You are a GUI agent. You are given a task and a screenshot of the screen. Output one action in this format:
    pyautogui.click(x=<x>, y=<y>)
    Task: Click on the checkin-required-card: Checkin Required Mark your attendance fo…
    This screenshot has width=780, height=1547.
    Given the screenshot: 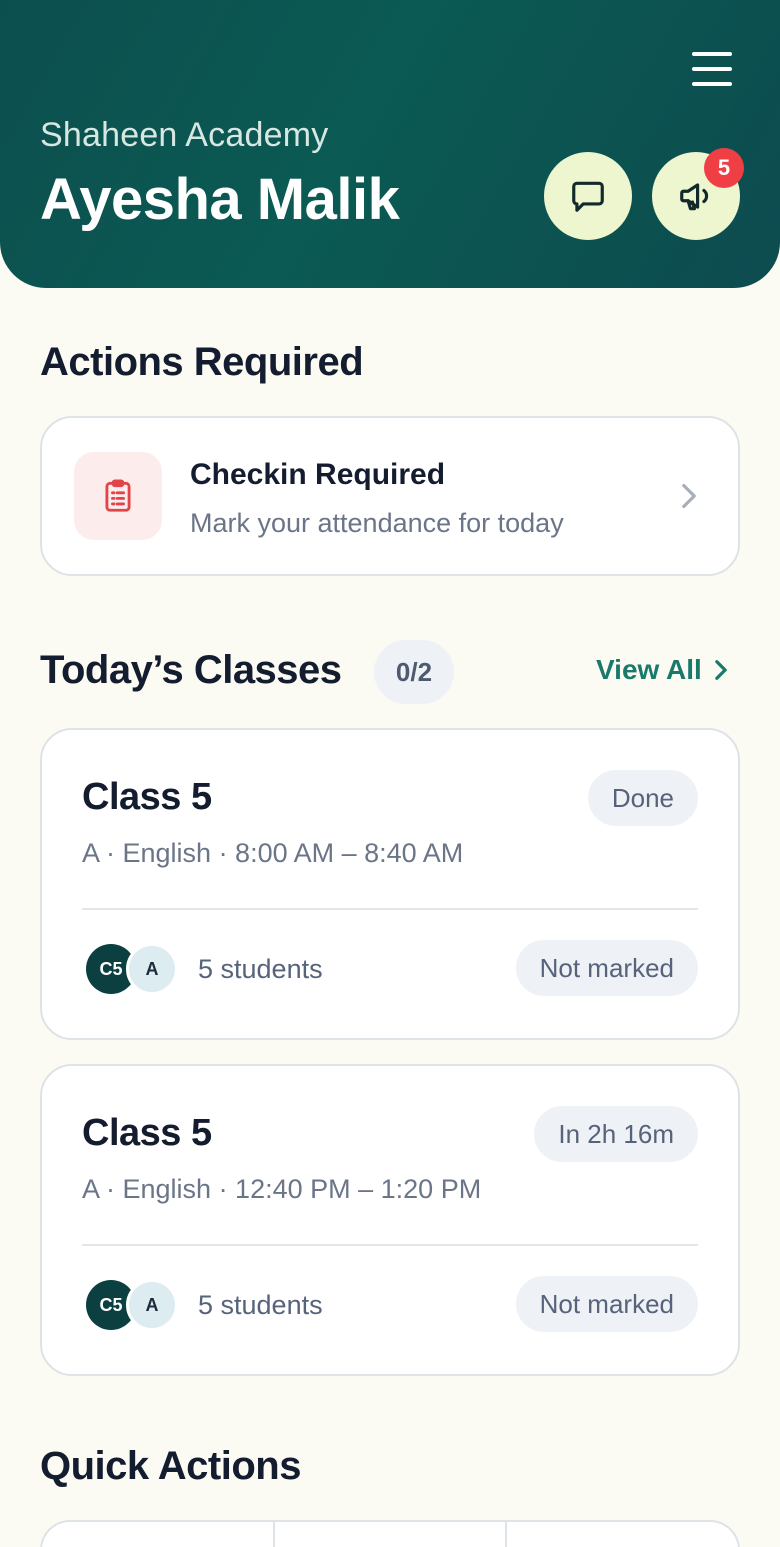 What is the action you would take?
    pyautogui.click(x=390, y=496)
    